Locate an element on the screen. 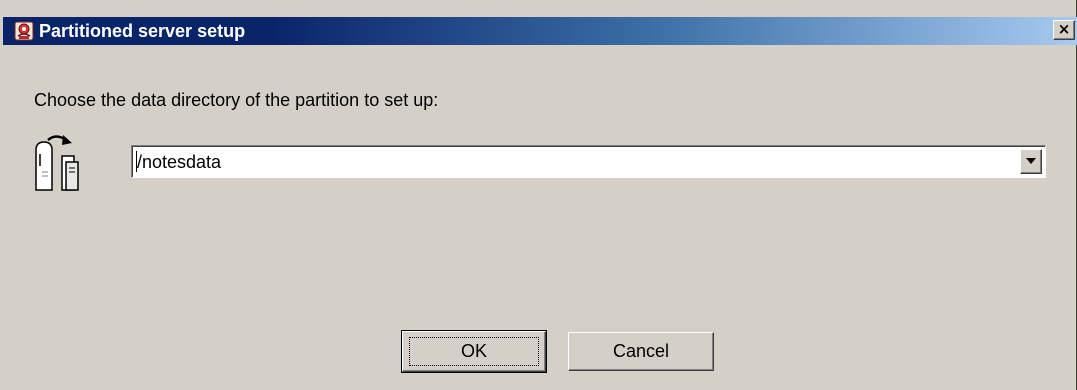  chevron-down-icon is located at coordinates (1031, 161).